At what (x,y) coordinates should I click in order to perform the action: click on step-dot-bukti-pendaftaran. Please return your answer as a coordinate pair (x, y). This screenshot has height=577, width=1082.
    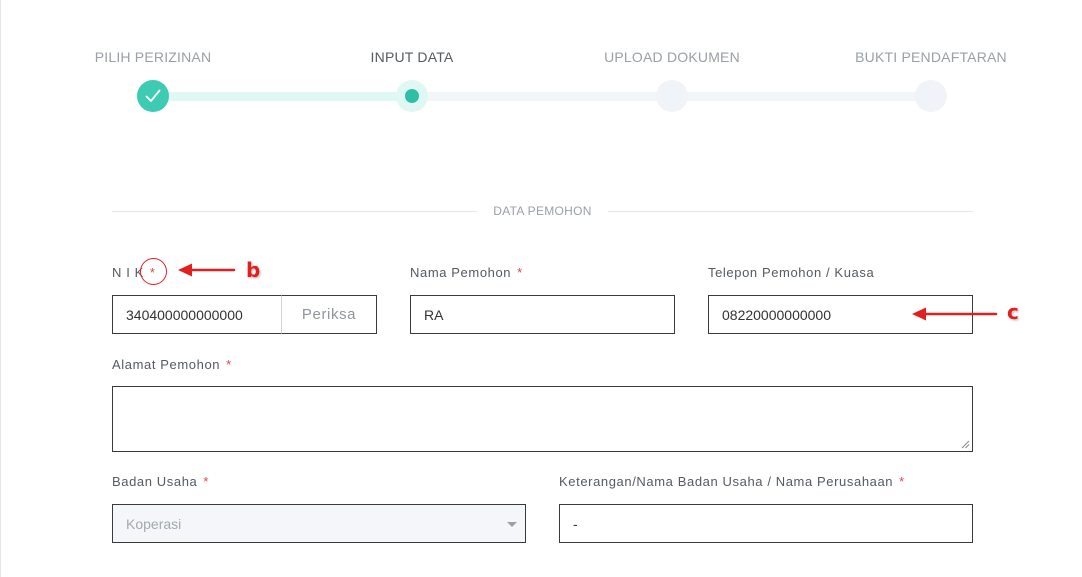
    Looking at the image, I should click on (931, 96).